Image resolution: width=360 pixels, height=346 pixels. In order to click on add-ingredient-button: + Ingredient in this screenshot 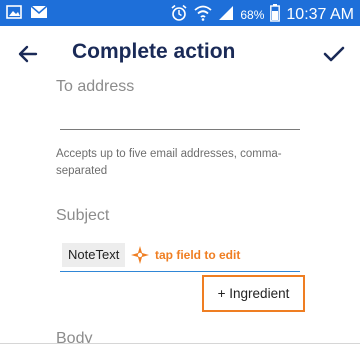, I will do `click(253, 293)`.